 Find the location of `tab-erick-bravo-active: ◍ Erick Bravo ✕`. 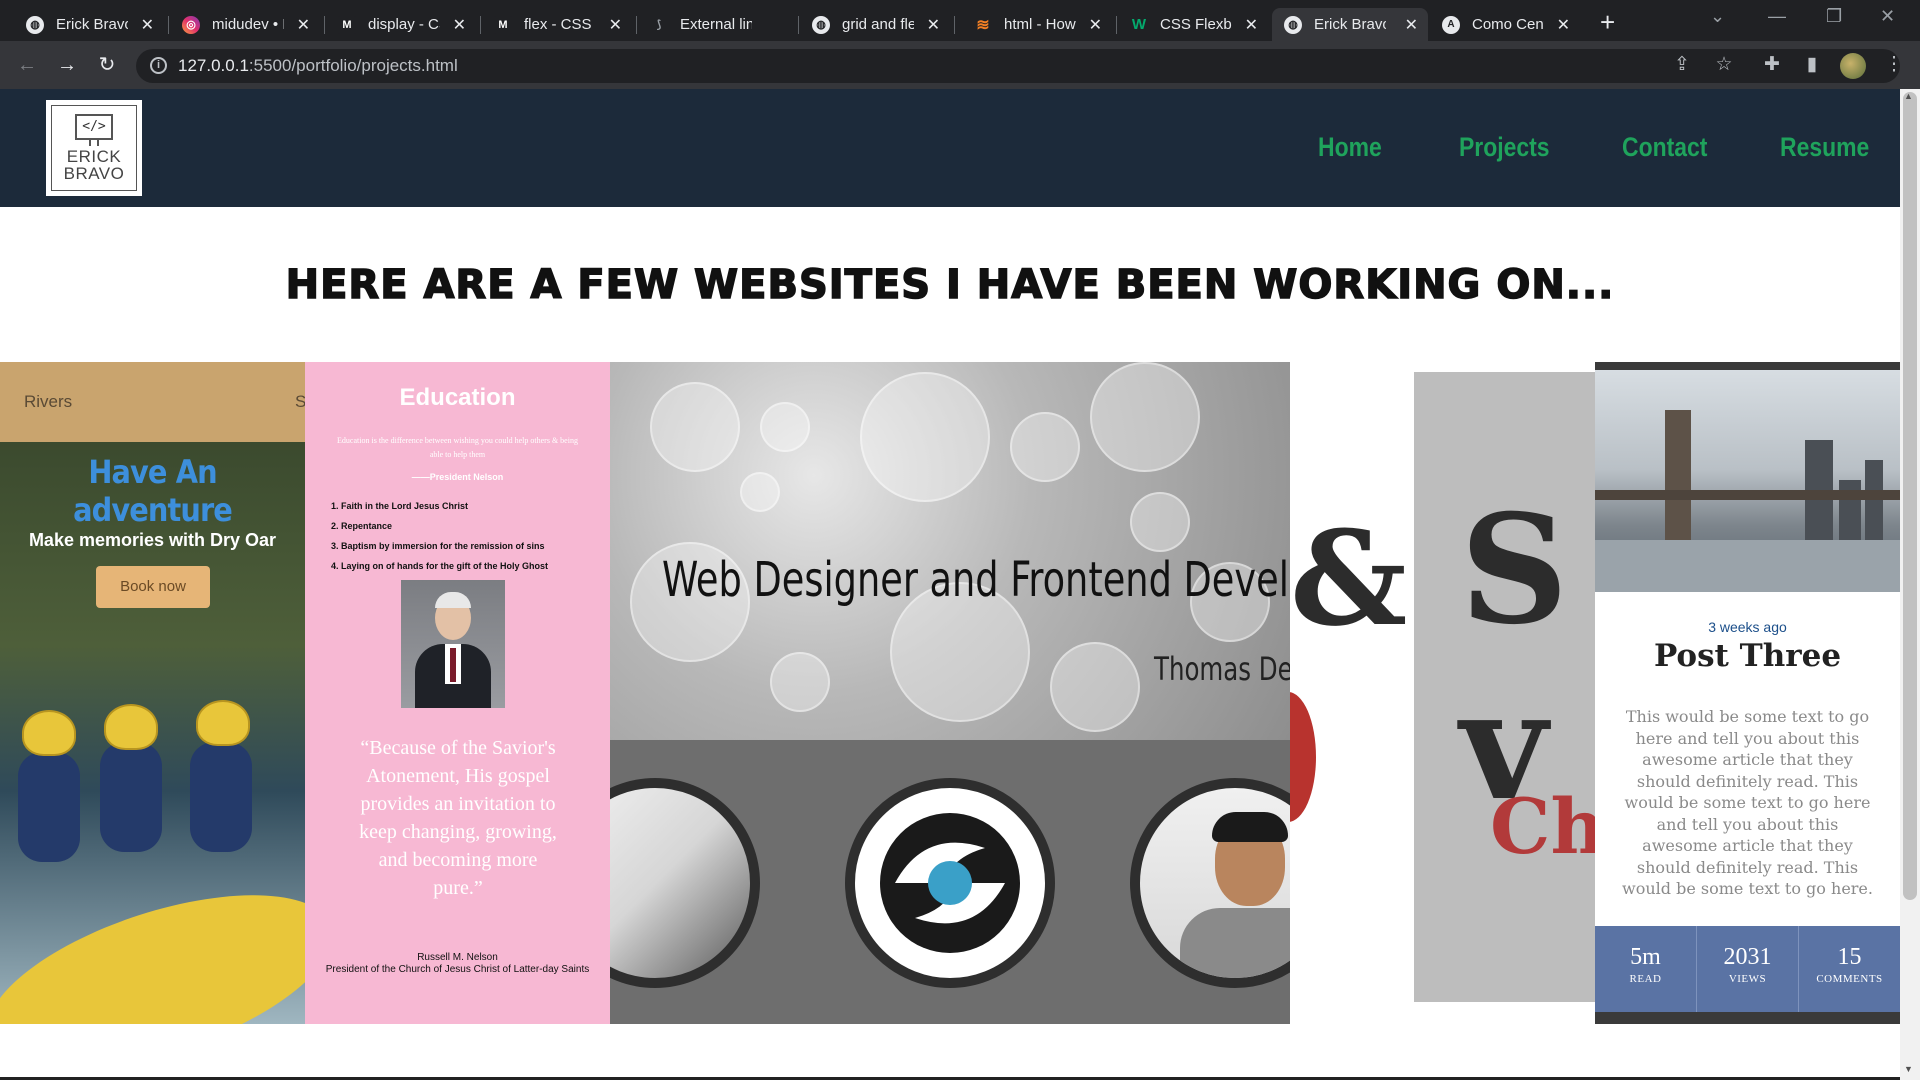

tab-erick-bravo-active: ◍ Erick Bravo ✕ is located at coordinates (1350, 24).